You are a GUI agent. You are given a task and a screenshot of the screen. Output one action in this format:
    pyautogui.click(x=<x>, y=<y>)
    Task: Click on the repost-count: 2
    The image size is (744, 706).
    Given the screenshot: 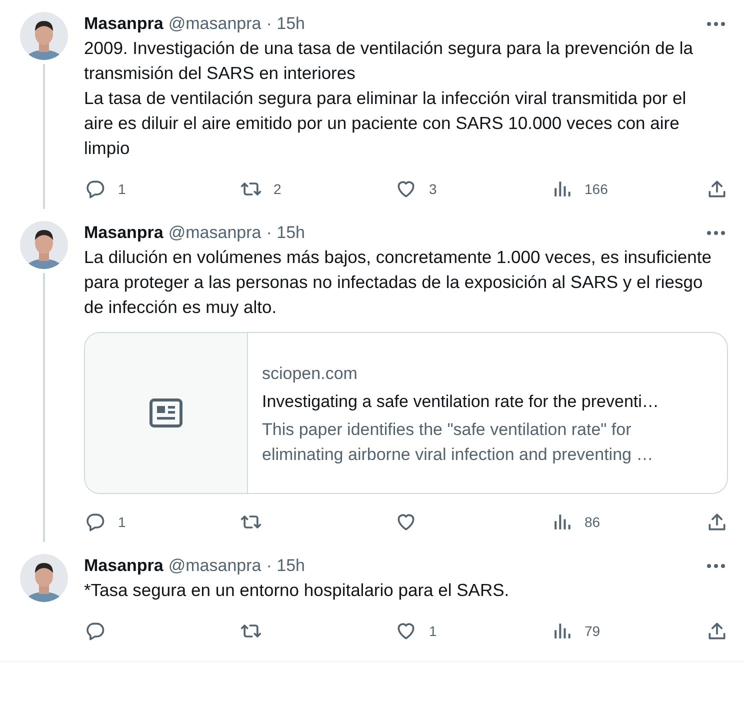 What is the action you would take?
    pyautogui.click(x=278, y=189)
    